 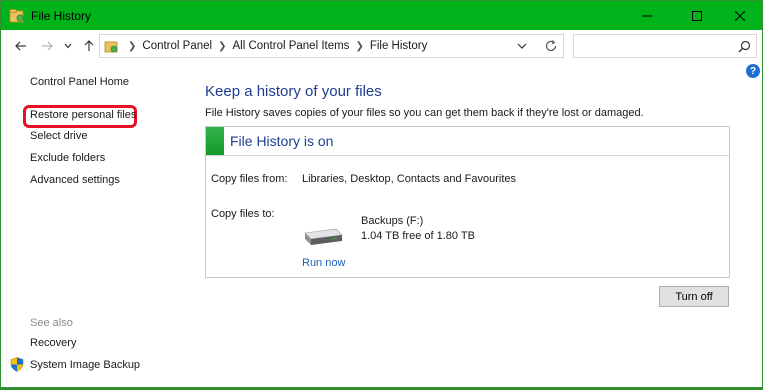 I want to click on arrow-right-icon, so click(x=47, y=46).